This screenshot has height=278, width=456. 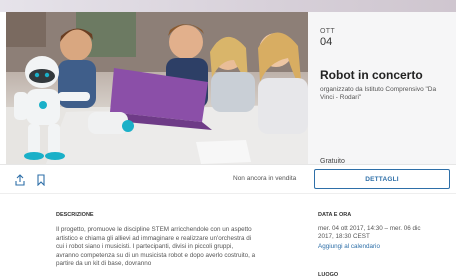 What do you see at coordinates (265, 178) in the screenshot?
I see `ticket-status: Non ancora in vendita` at bounding box center [265, 178].